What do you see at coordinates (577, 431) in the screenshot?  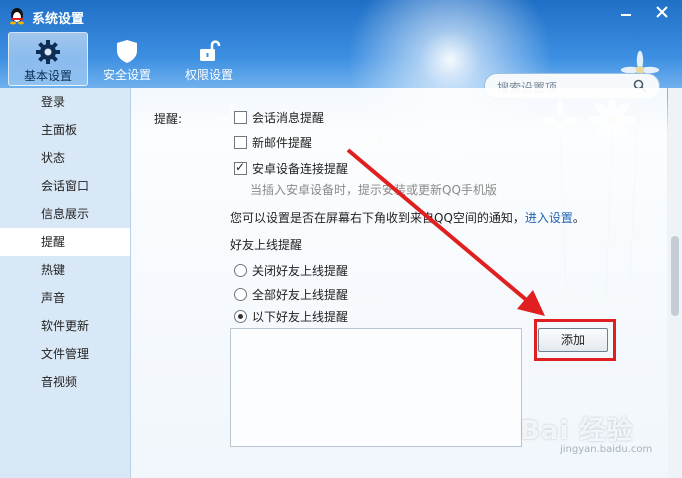 I see `baidu-watermark: Bai 经验` at bounding box center [577, 431].